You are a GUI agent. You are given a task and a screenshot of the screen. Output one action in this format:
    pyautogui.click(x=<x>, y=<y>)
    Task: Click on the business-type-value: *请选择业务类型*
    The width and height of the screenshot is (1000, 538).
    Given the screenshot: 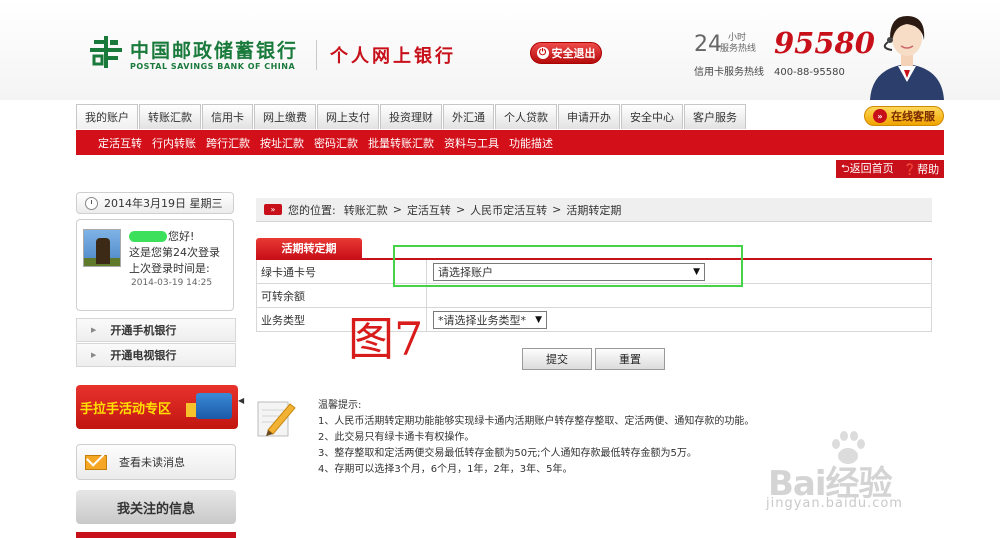 What is the action you would take?
    pyautogui.click(x=482, y=320)
    